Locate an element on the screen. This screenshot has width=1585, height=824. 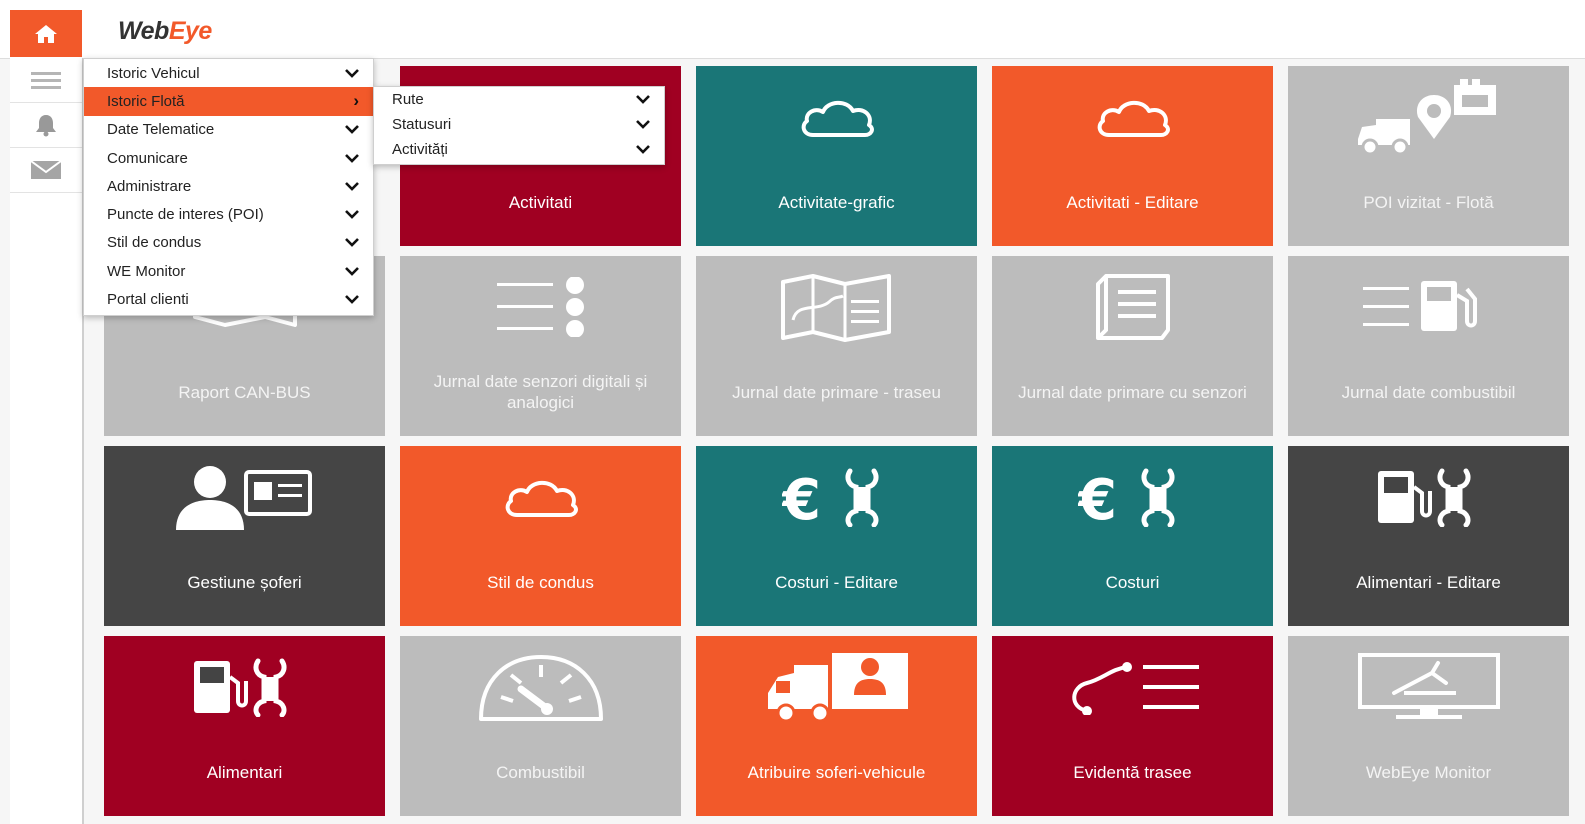
menu-item: Administrare is located at coordinates (228, 186).